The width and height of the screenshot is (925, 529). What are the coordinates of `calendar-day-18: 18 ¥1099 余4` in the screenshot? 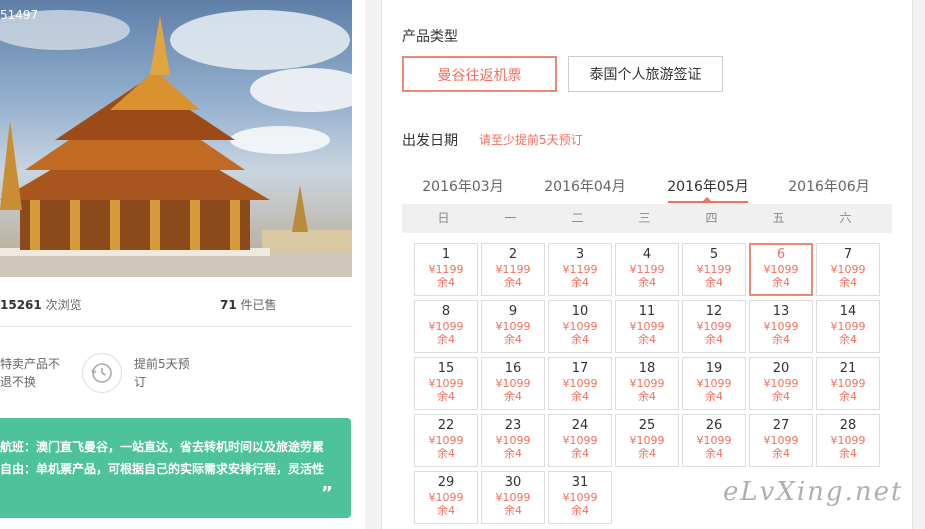 It's located at (647, 383).